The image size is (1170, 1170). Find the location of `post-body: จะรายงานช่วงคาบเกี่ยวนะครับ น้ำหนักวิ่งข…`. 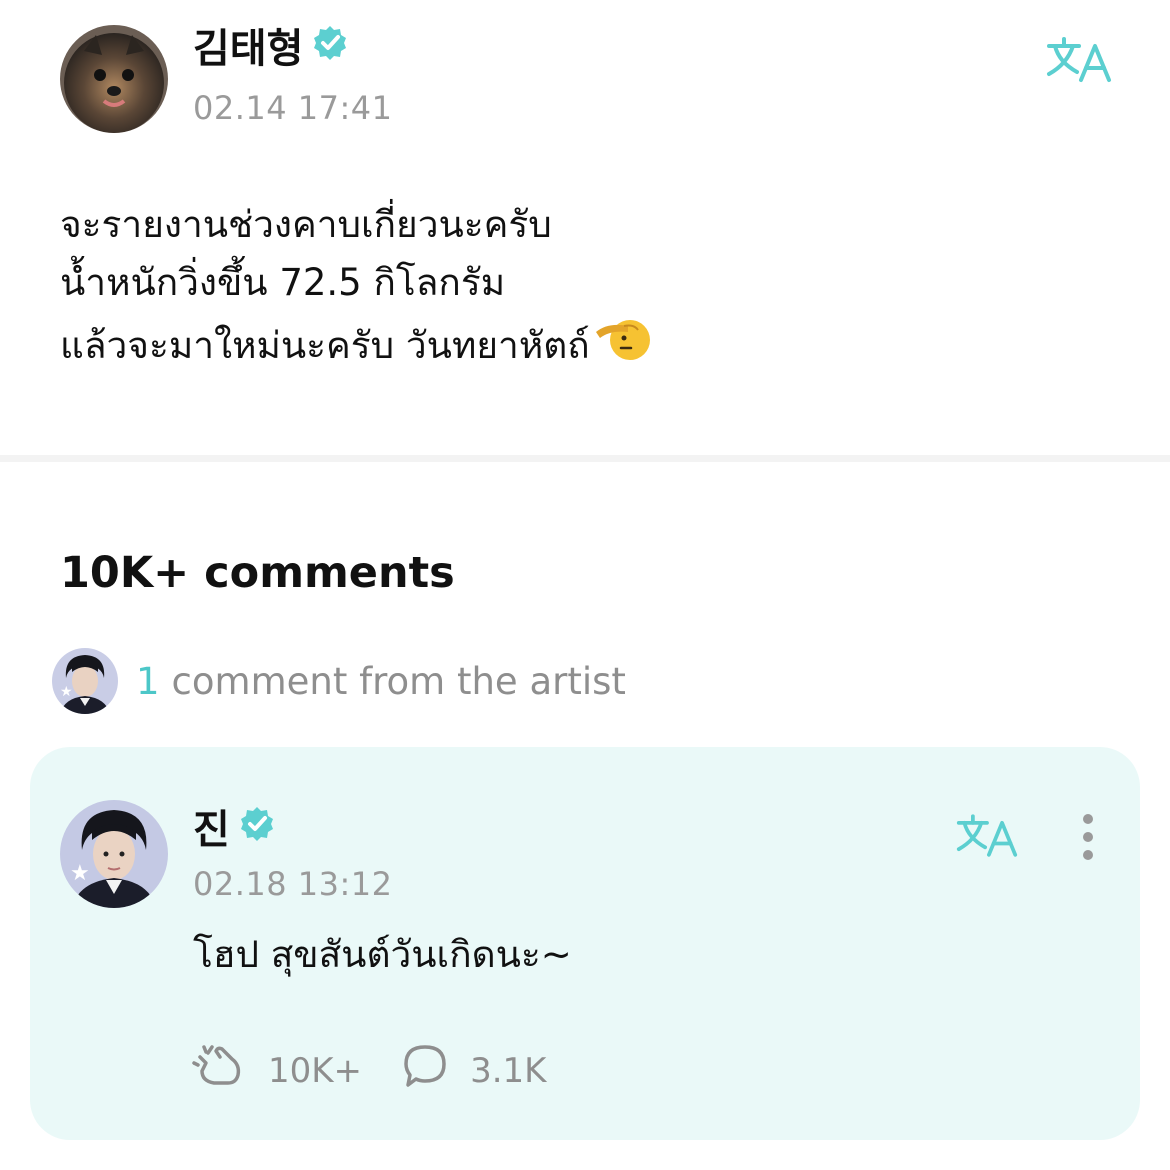

post-body: จะรายงานช่วงคาบเกี่ยวนะครับ น้ำหนักวิ่งข… is located at coordinates (356, 287).